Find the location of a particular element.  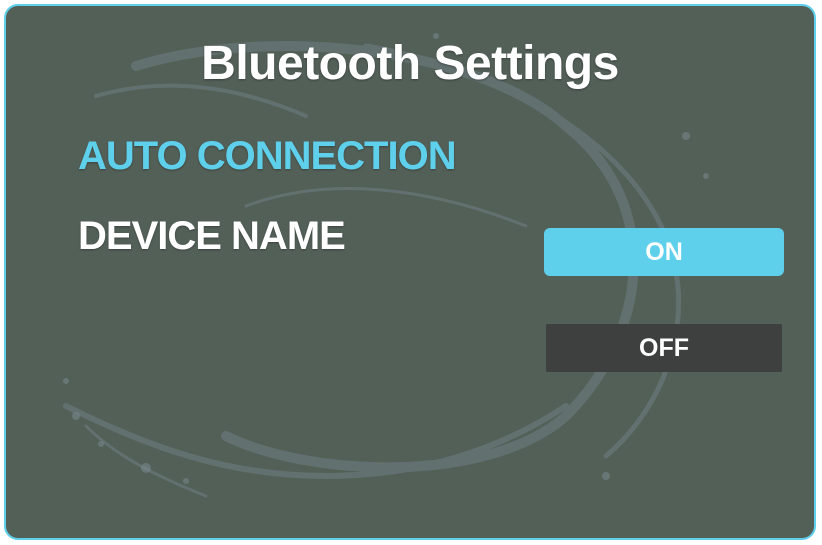

on-option-label: ON is located at coordinates (664, 251).